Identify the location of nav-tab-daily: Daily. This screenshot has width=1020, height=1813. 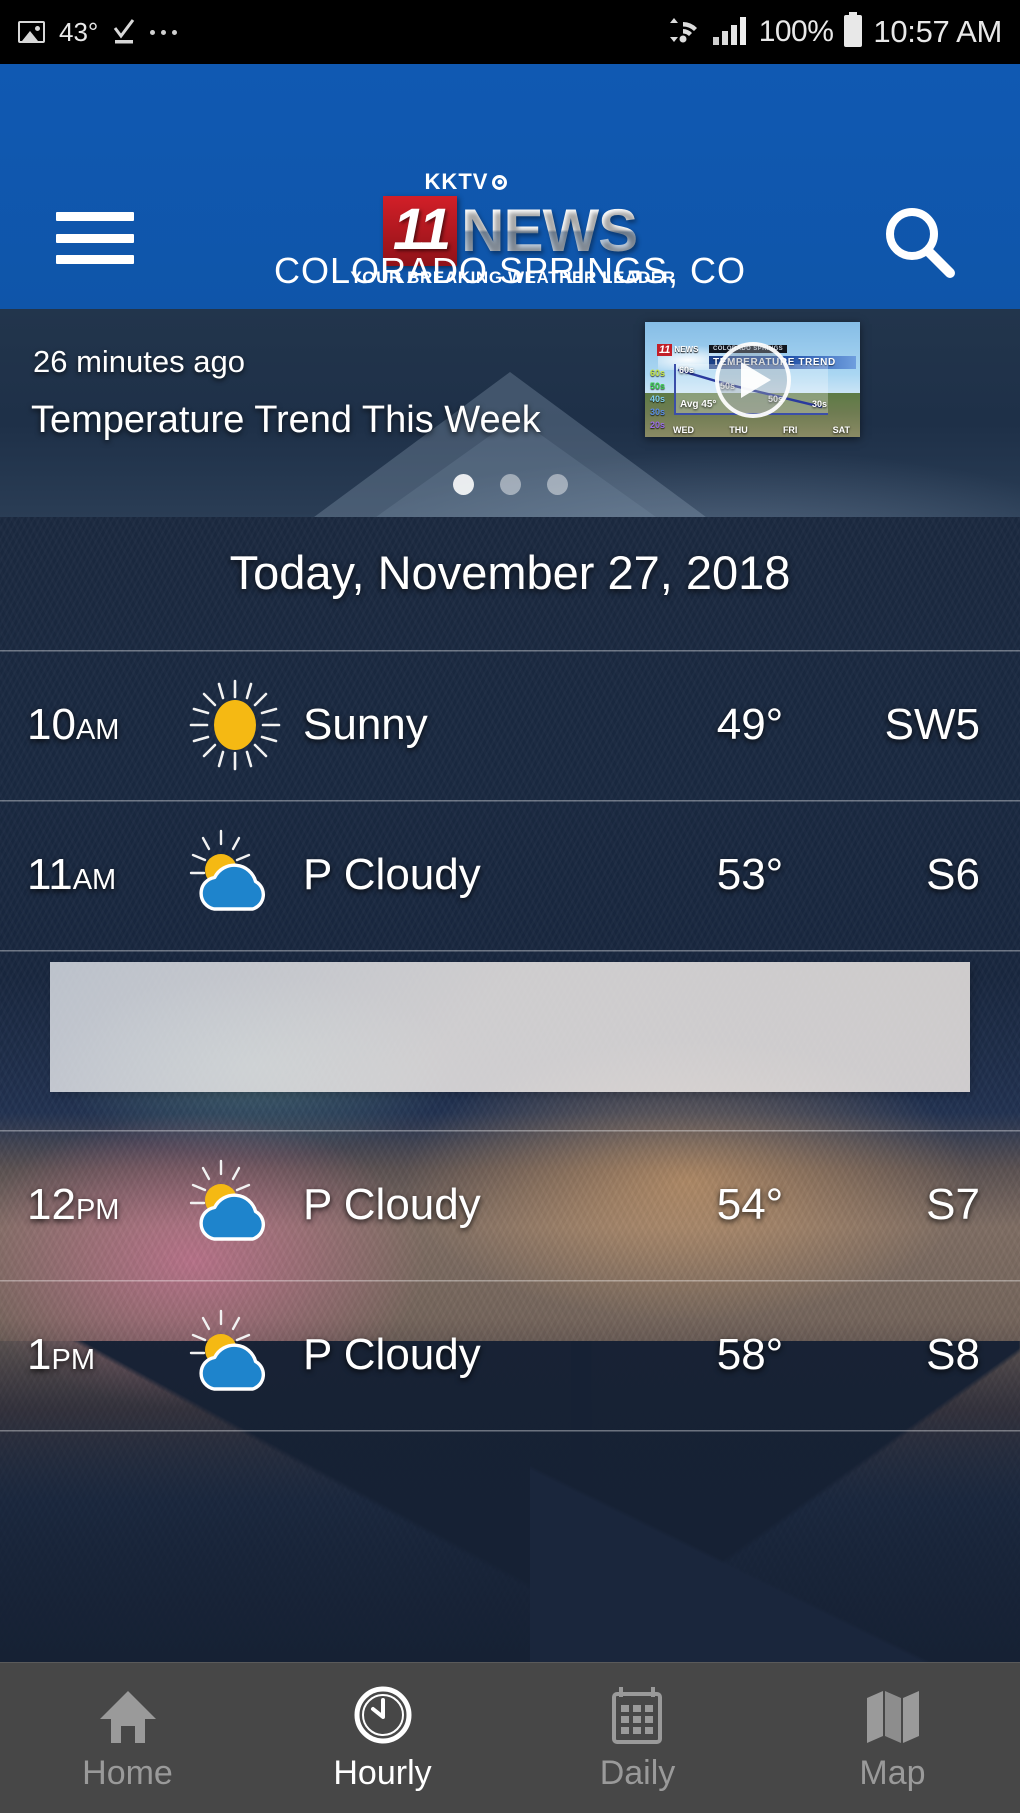
(637, 1738).